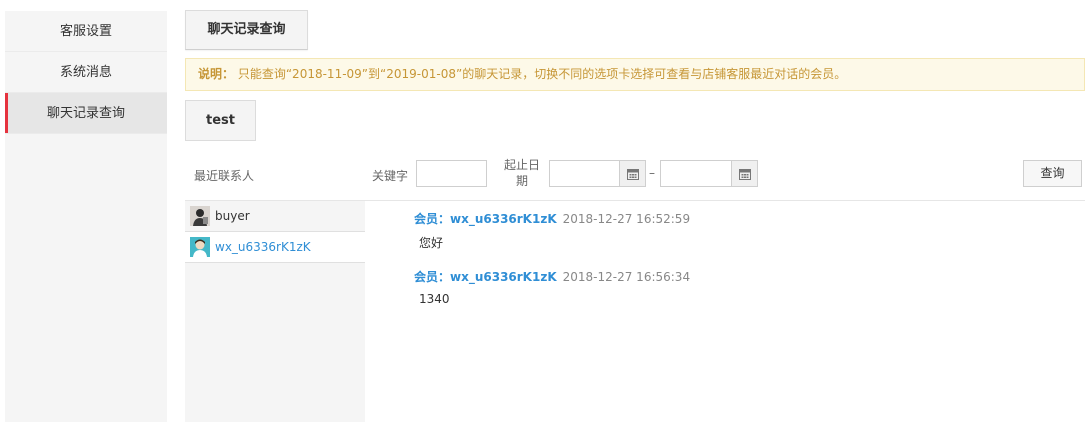 The width and height of the screenshot is (1089, 422). What do you see at coordinates (626, 277) in the screenshot?
I see `message-time: 2018-12-27 16:56:34` at bounding box center [626, 277].